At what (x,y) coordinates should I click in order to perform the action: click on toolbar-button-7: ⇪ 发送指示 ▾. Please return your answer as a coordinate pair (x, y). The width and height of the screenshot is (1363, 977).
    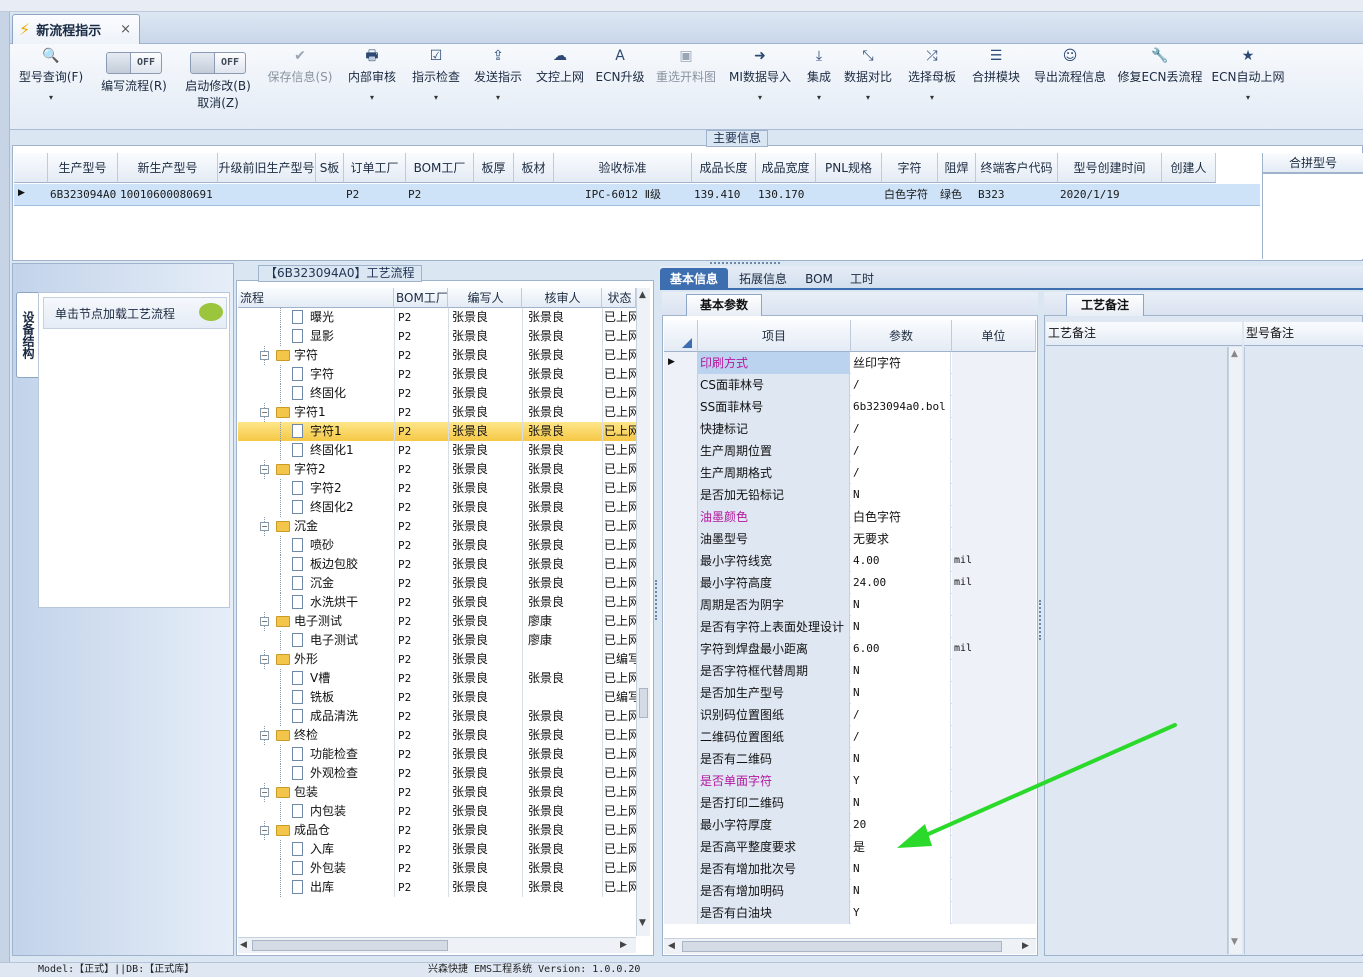
    Looking at the image, I should click on (498, 86).